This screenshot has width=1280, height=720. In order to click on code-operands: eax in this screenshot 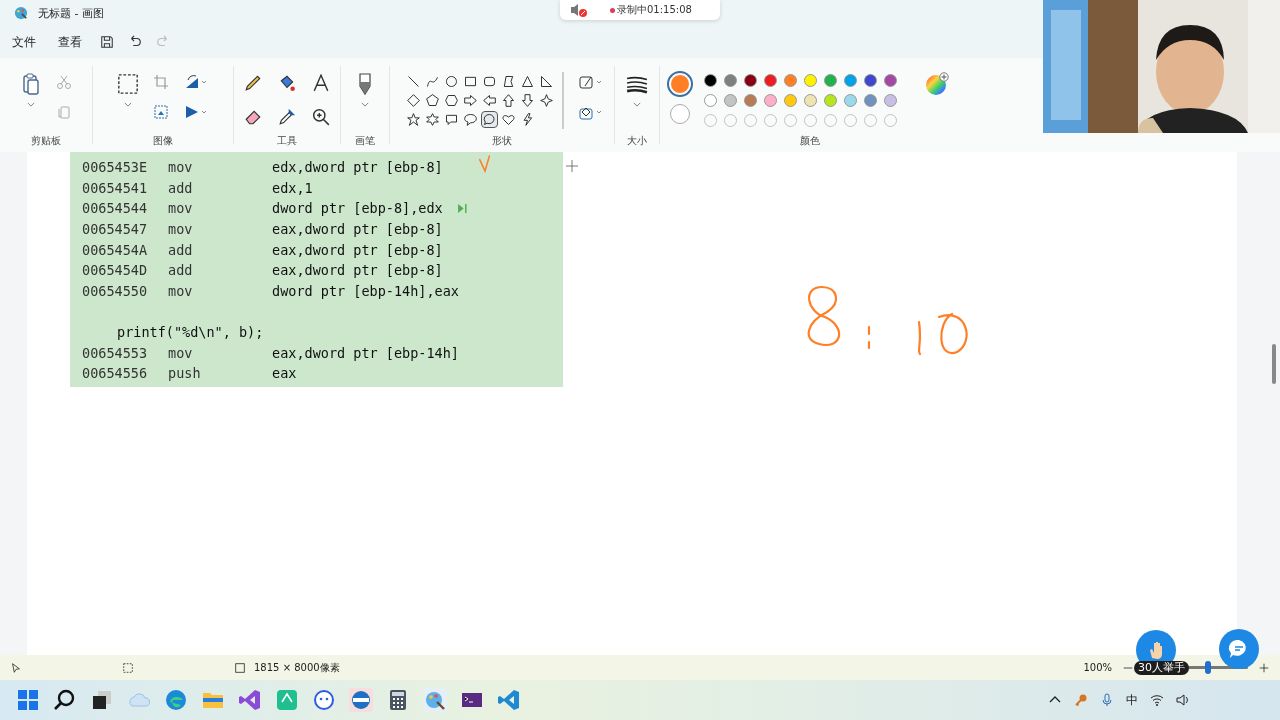, I will do `click(284, 373)`.